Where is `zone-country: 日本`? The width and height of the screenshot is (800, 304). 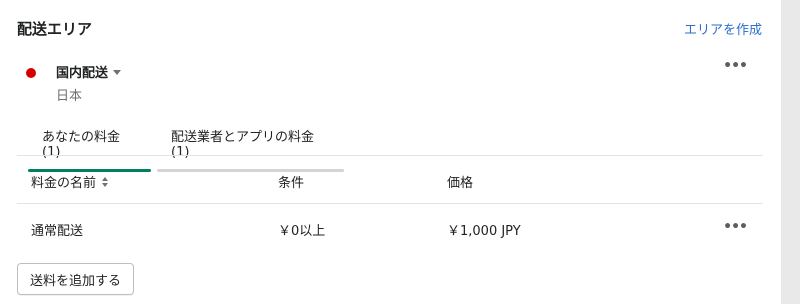
zone-country: 日本 is located at coordinates (69, 96).